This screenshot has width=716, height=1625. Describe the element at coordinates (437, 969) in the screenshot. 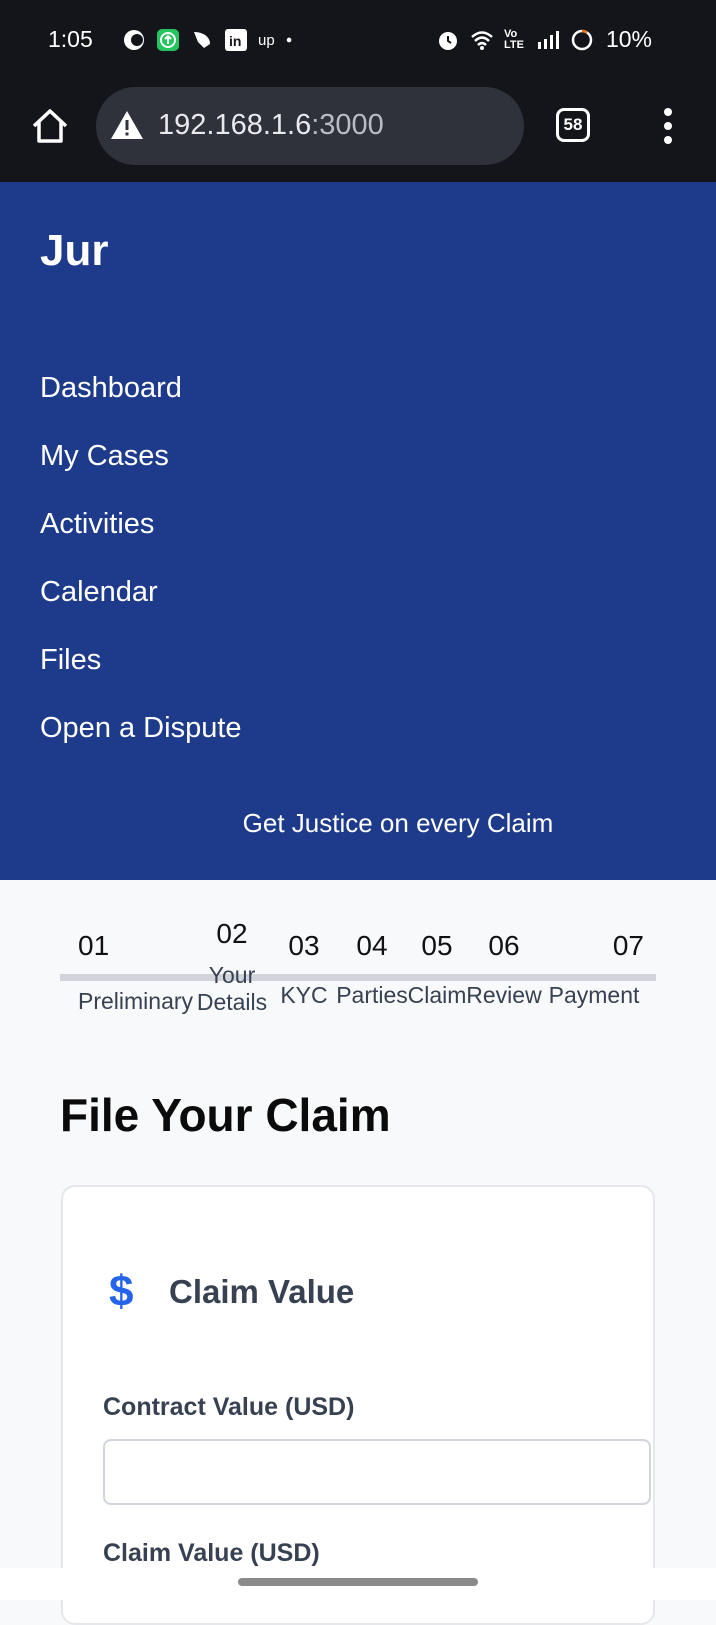

I see `step-claim: 05 Claim` at that location.